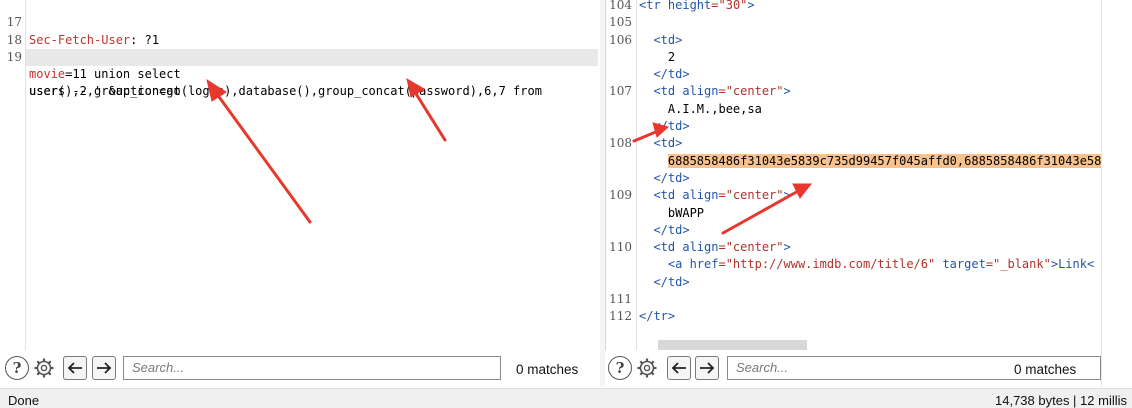 The width and height of the screenshot is (1132, 408). Describe the element at coordinates (854, 109) in the screenshot. I see `code-line: A.I.M.,bee,sa` at that location.